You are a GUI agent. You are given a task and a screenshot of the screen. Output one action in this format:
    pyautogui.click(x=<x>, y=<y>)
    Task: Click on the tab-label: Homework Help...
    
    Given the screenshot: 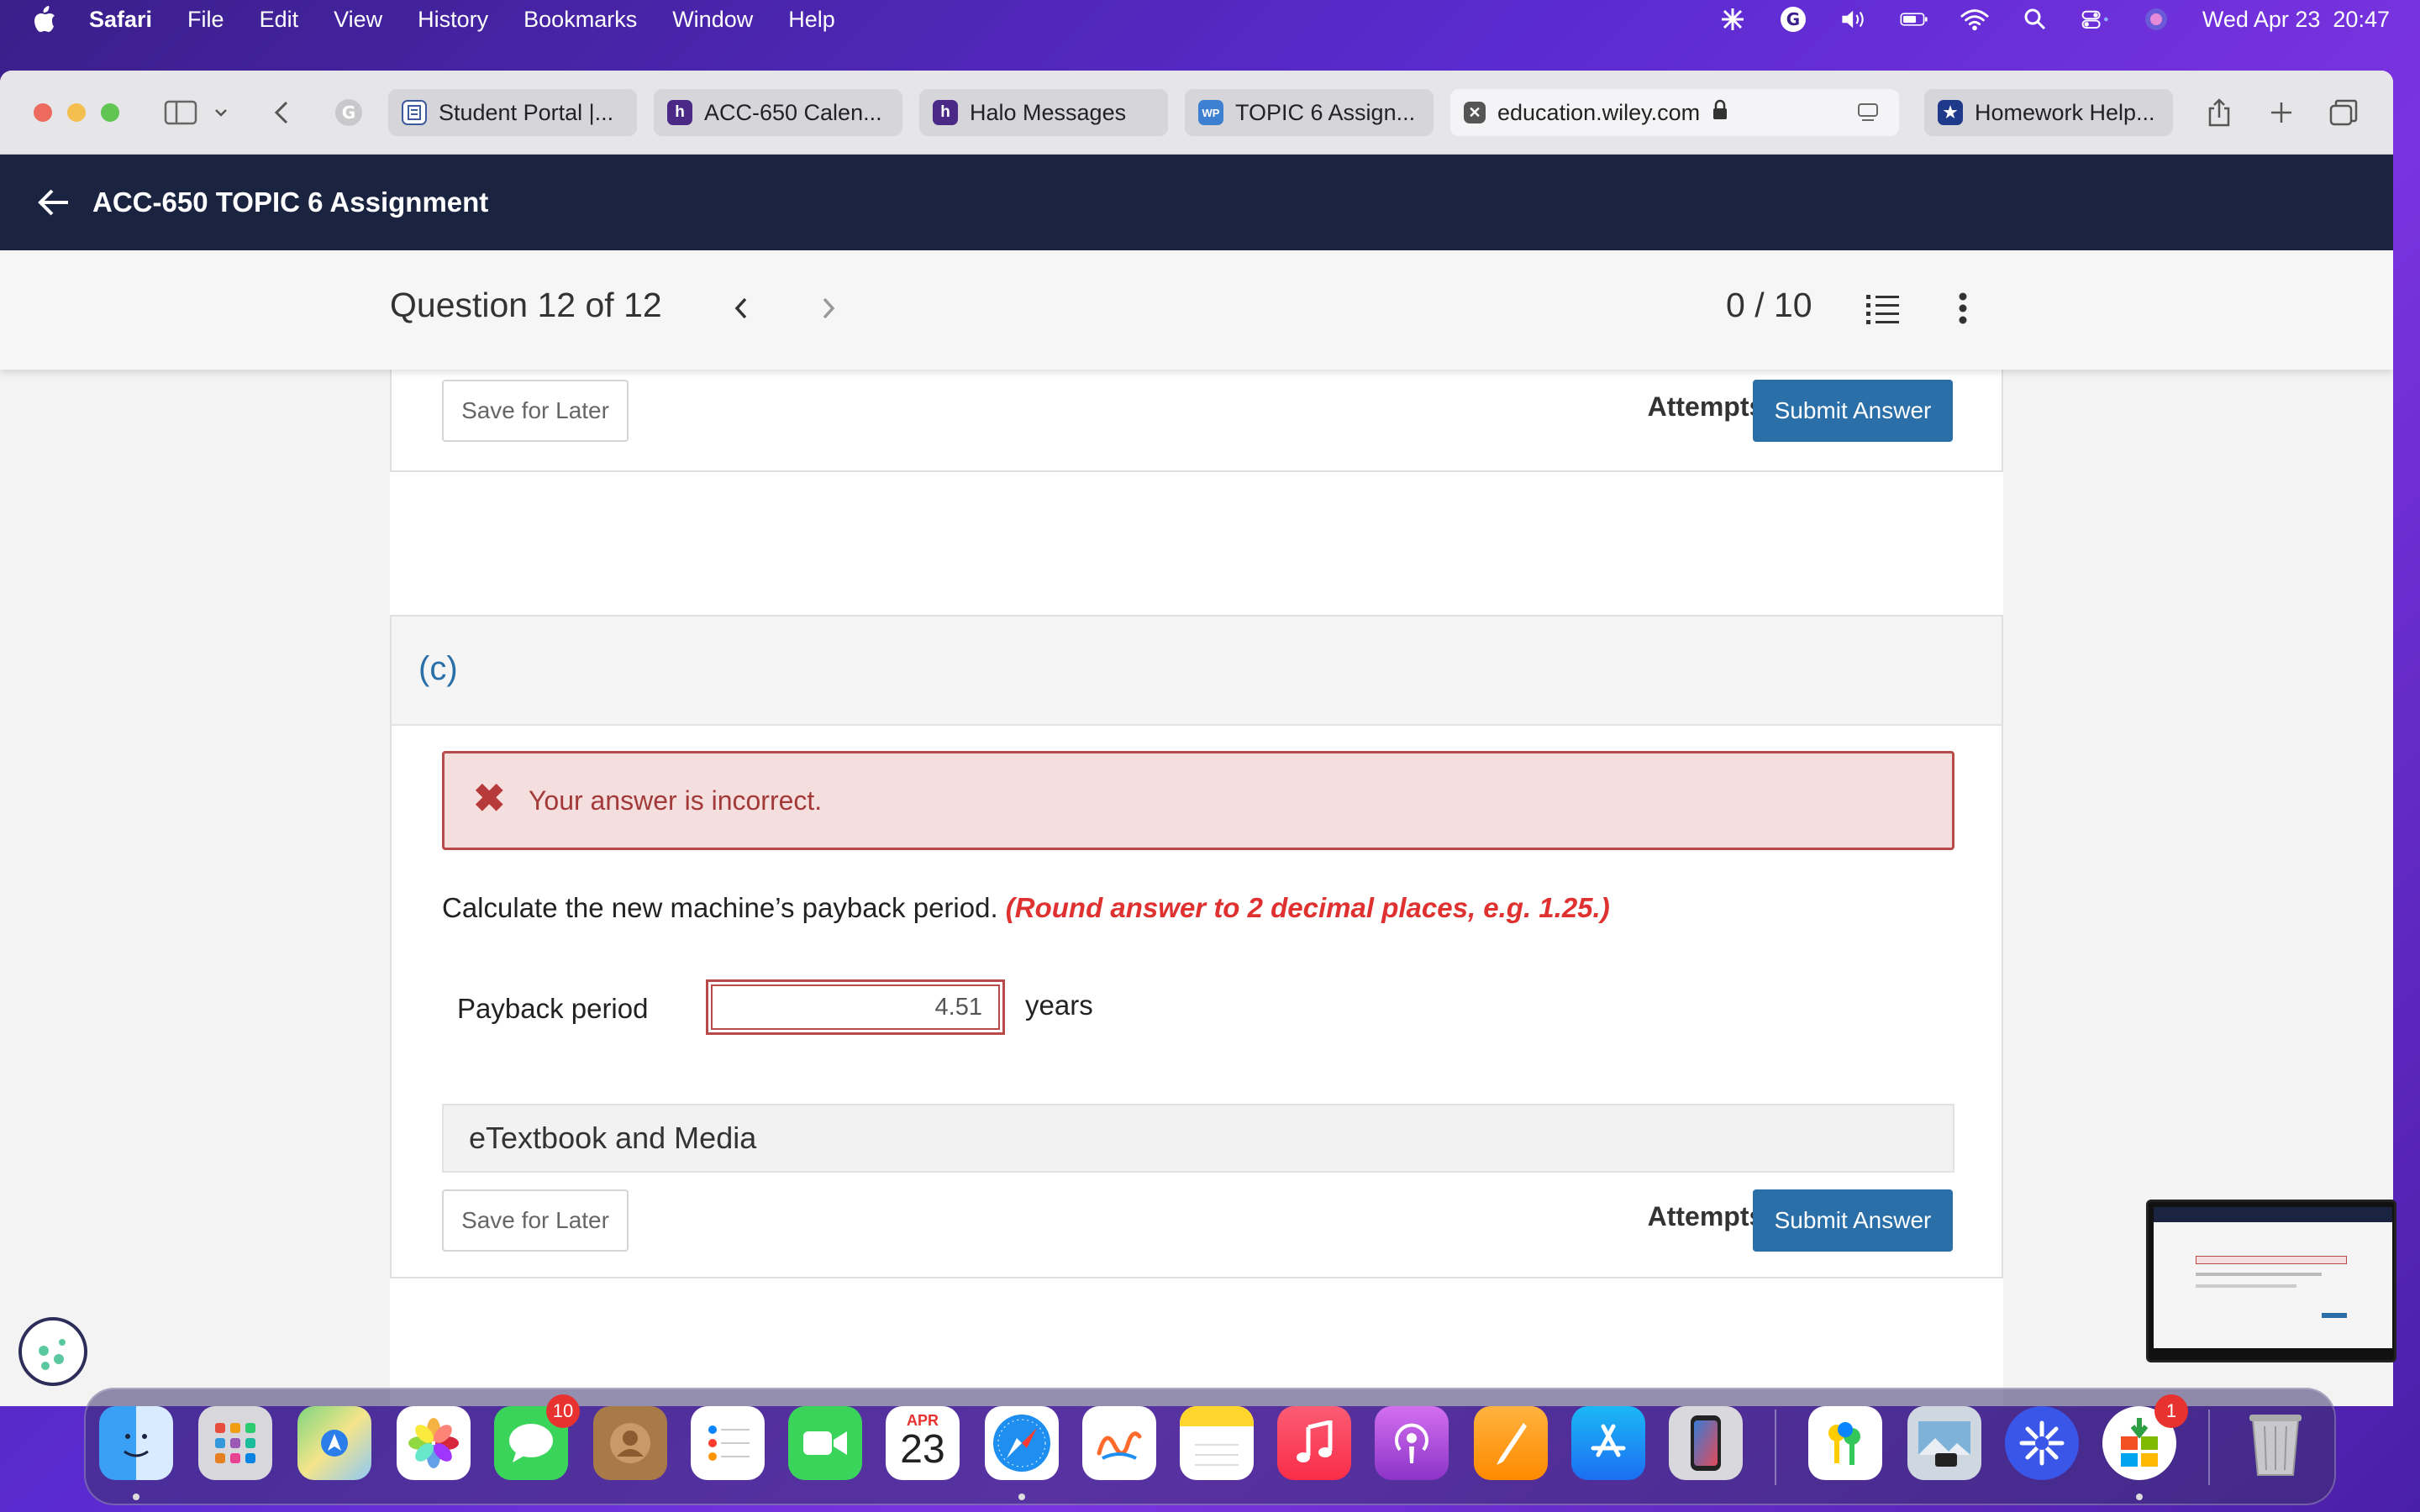 What is the action you would take?
    pyautogui.click(x=2065, y=112)
    